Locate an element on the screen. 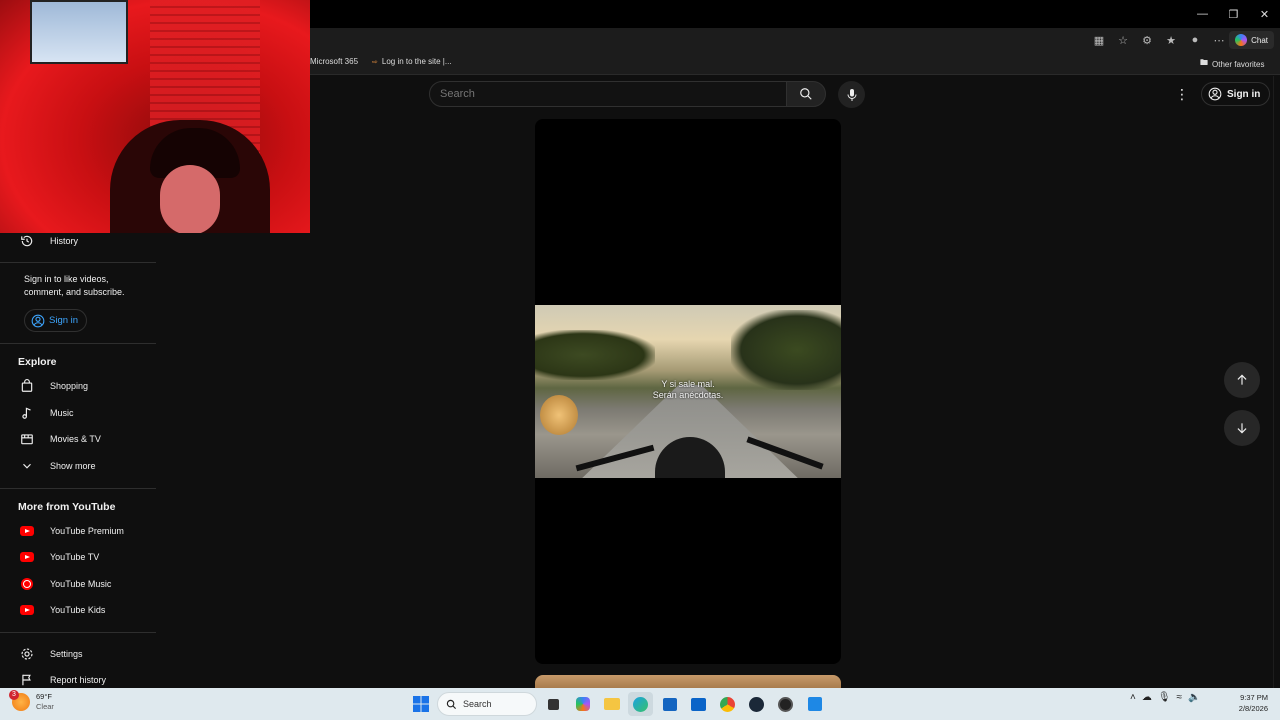  taskbar-search: Search is located at coordinates (487, 704).